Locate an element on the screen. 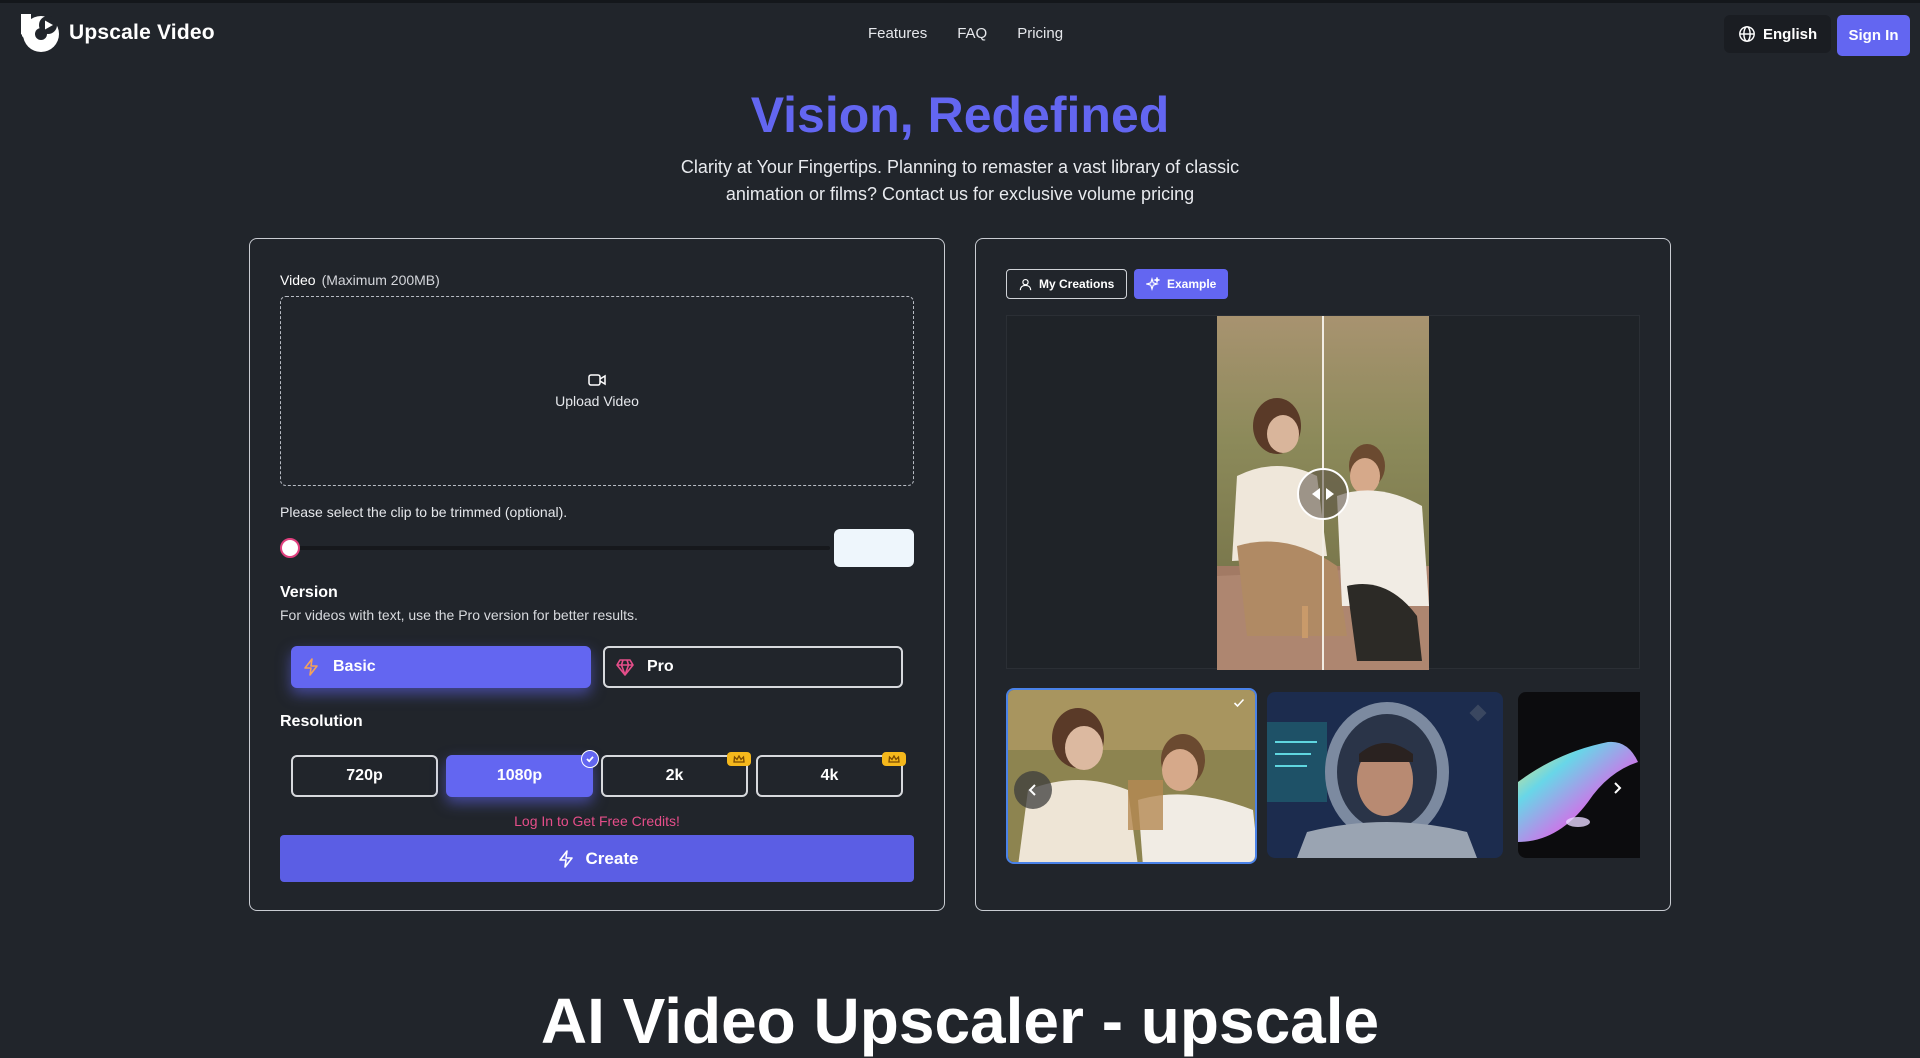 This screenshot has width=1920, height=1058. resolution-label: 2k is located at coordinates (674, 775).